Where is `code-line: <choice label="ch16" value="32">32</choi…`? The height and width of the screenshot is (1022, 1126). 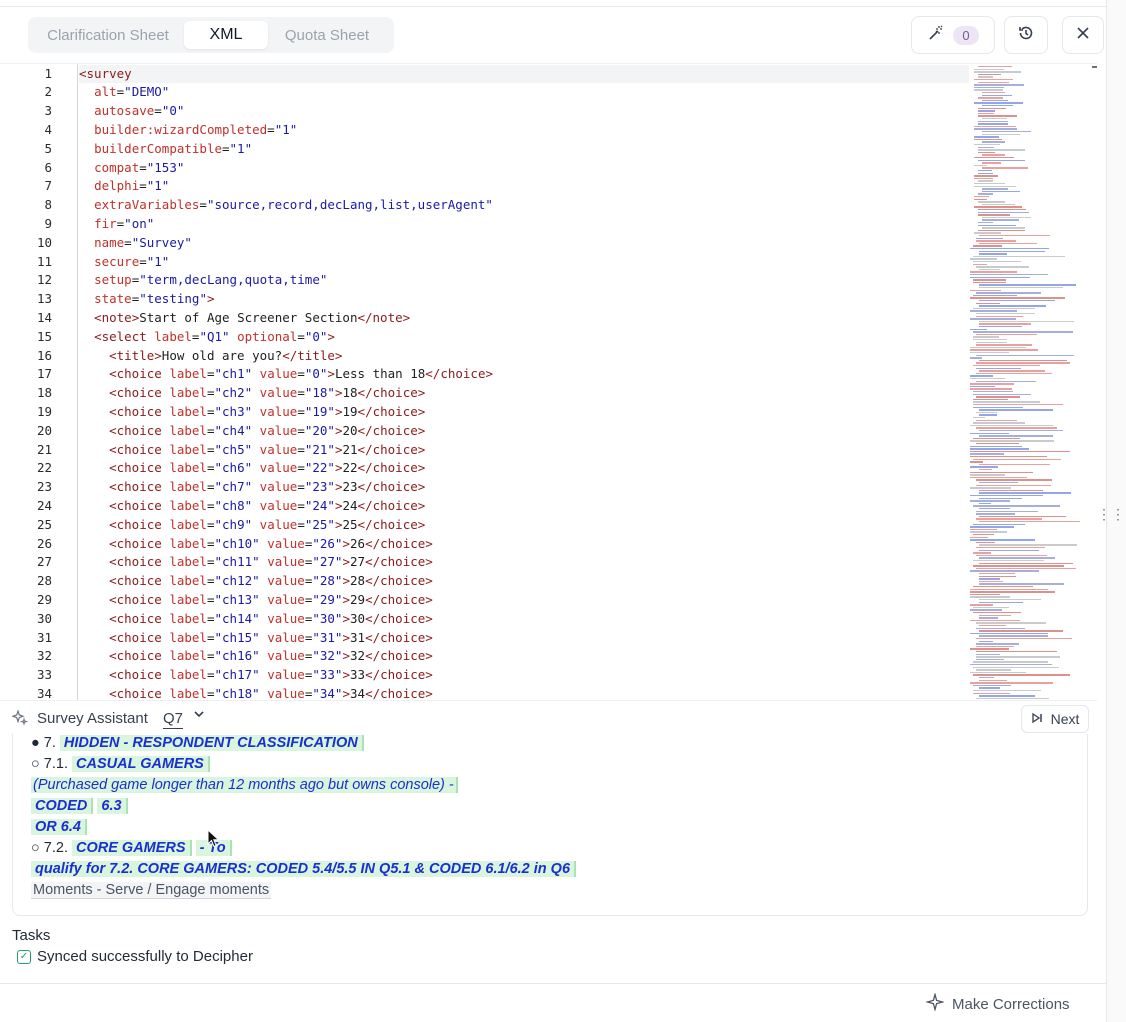 code-line: <choice label="ch16" value="32">32</choi… is located at coordinates (256, 656).